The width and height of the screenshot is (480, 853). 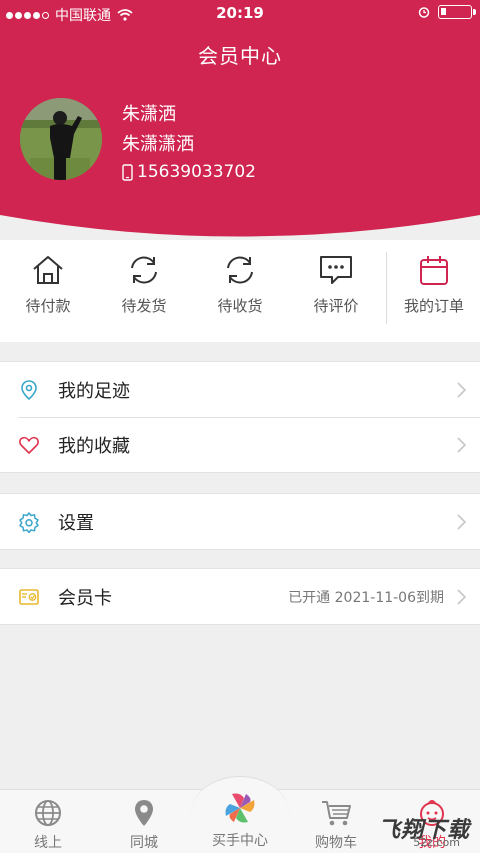 I want to click on tab-local: 同城, so click(x=144, y=821).